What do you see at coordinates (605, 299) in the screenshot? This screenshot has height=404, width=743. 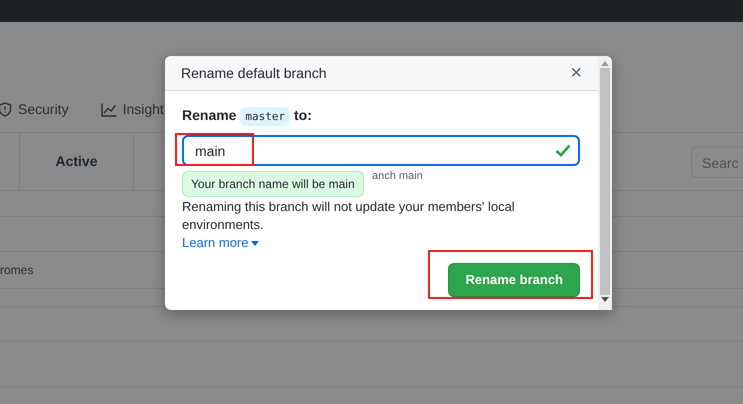 I see `scroll-down-icon` at bounding box center [605, 299].